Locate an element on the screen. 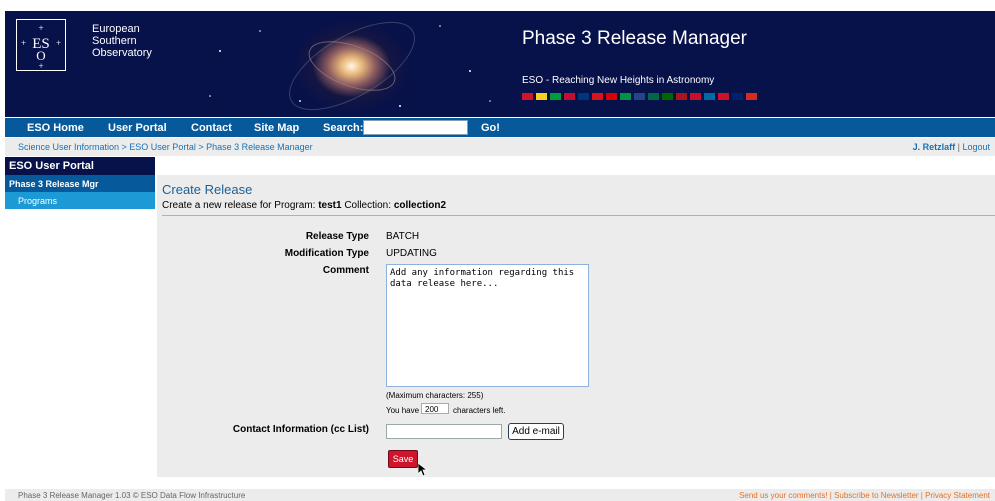 The height and width of the screenshot is (501, 995). nav-eso-home: ESO Home is located at coordinates (55, 128).